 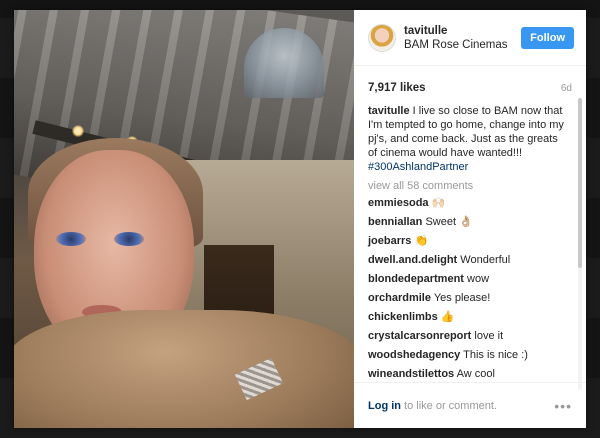 What do you see at coordinates (580, 183) in the screenshot?
I see `scrollbar-thumb` at bounding box center [580, 183].